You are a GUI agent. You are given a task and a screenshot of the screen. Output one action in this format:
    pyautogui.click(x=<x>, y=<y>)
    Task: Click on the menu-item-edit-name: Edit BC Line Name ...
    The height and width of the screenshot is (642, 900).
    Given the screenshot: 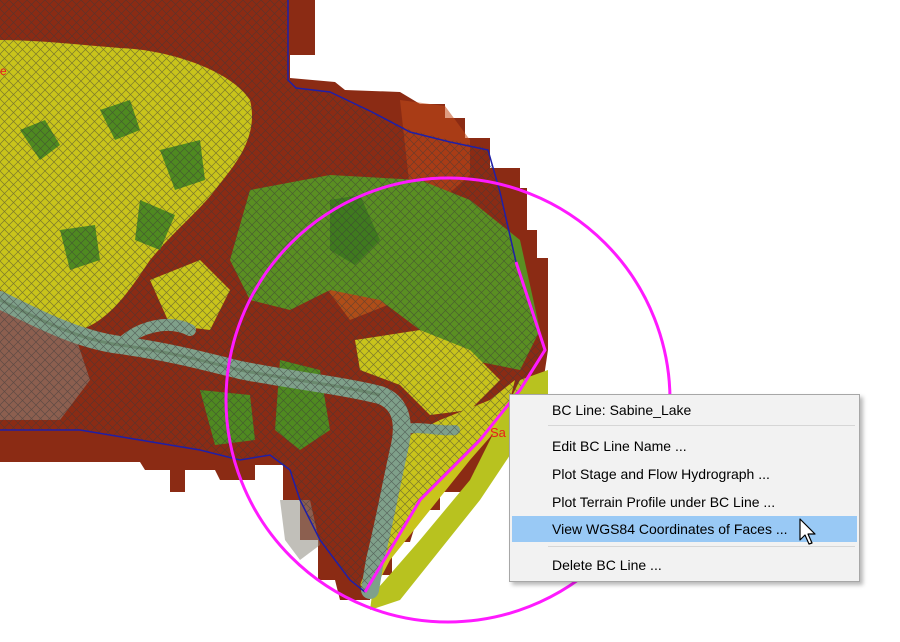 What is the action you would take?
    pyautogui.click(x=684, y=446)
    